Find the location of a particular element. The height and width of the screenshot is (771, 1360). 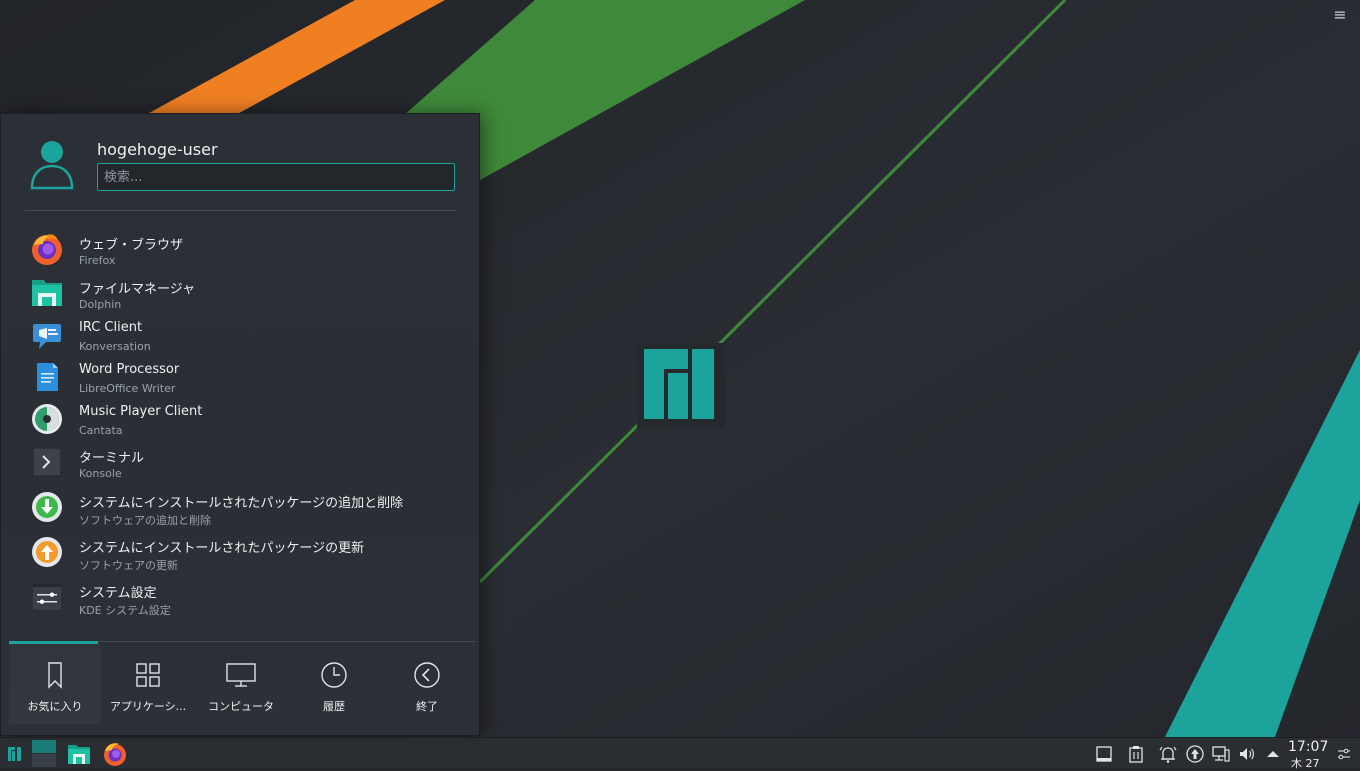

folder-icon is located at coordinates (47, 293).